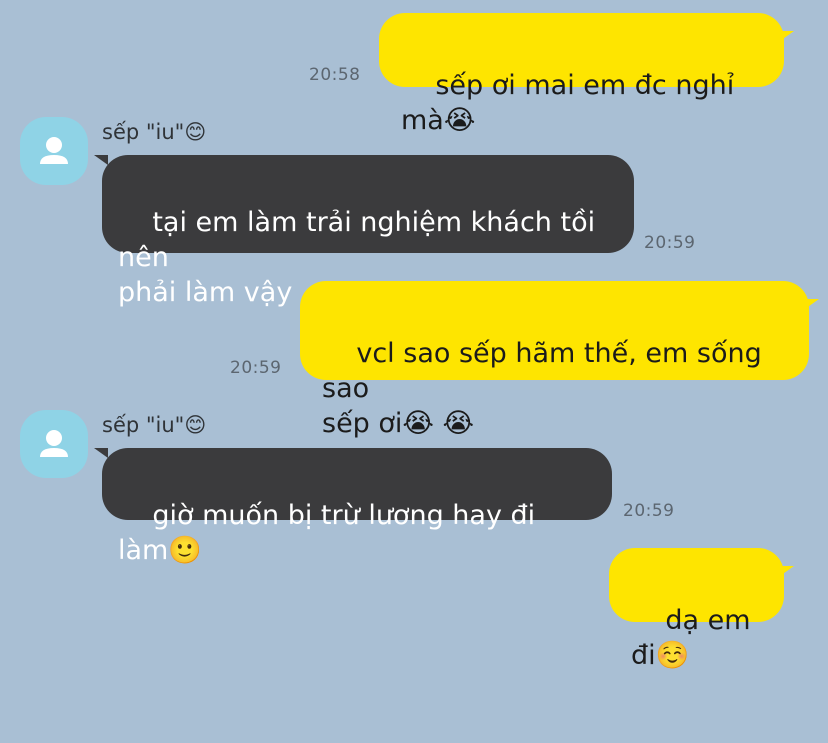 This screenshot has width=828, height=743. What do you see at coordinates (335, 75) in the screenshot?
I see `message-timestamp: 20:58` at bounding box center [335, 75].